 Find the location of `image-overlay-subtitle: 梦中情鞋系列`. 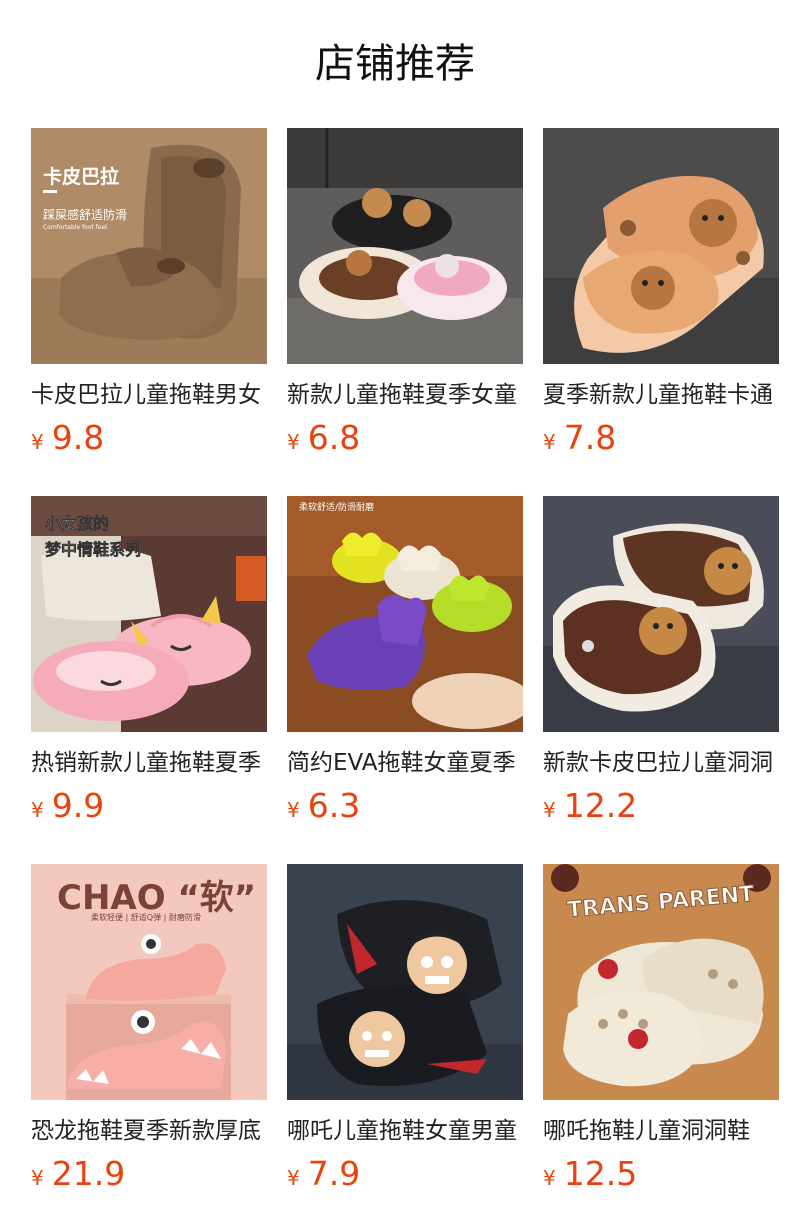

image-overlay-subtitle: 梦中情鞋系列 is located at coordinates (93, 550).